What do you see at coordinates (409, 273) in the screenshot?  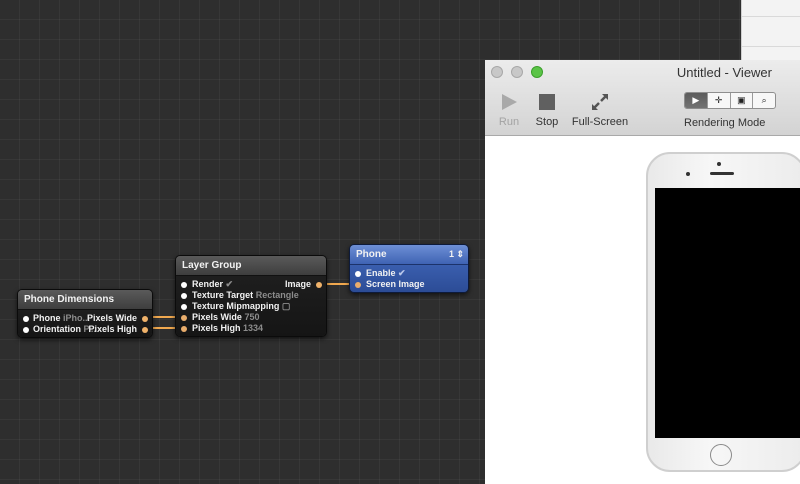 I see `port-row-enable: Enable ✔` at bounding box center [409, 273].